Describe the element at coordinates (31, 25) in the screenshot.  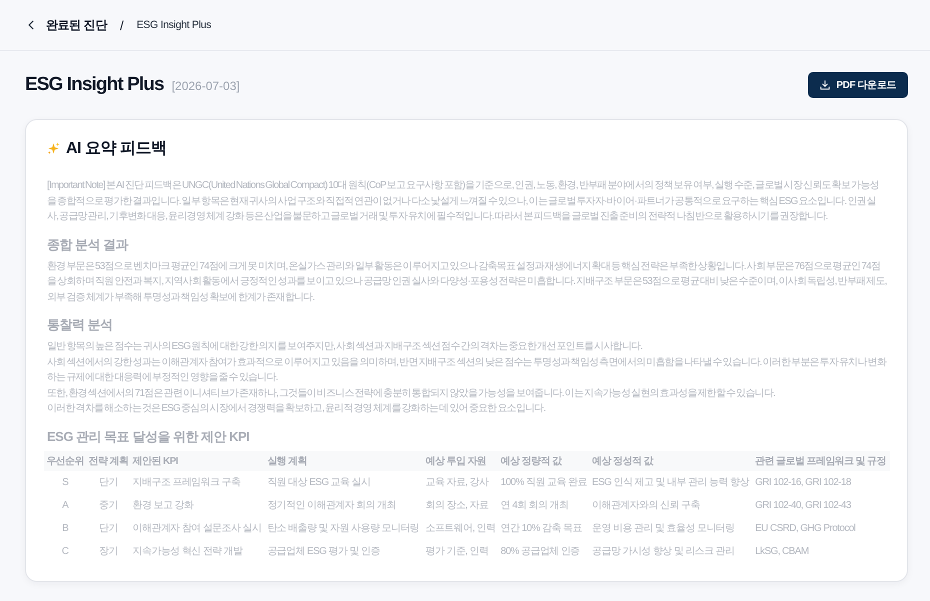
I see `chevron-left-icon` at that location.